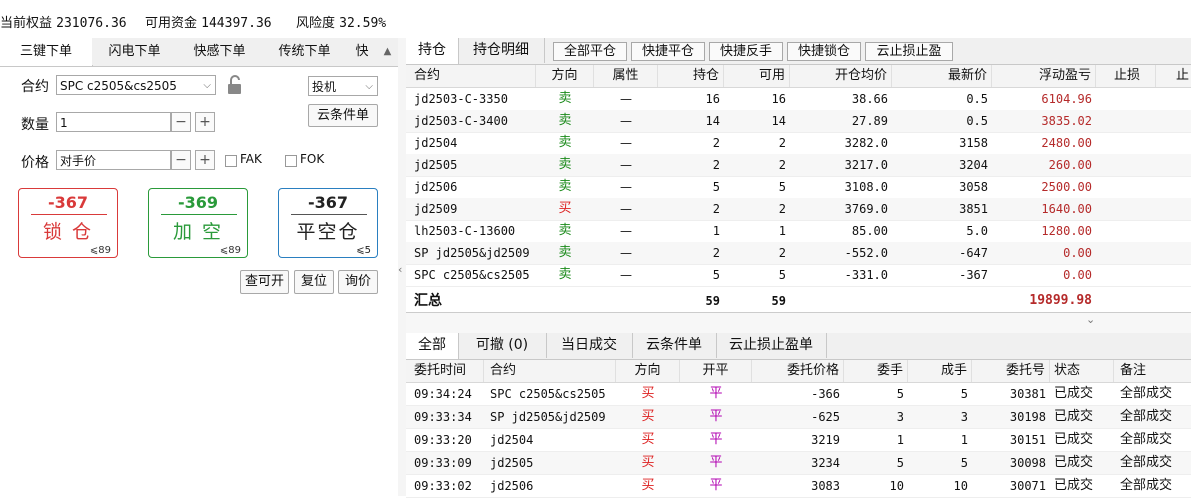 The width and height of the screenshot is (1191, 498). I want to click on position-avg-price: 3217.0, so click(866, 165).